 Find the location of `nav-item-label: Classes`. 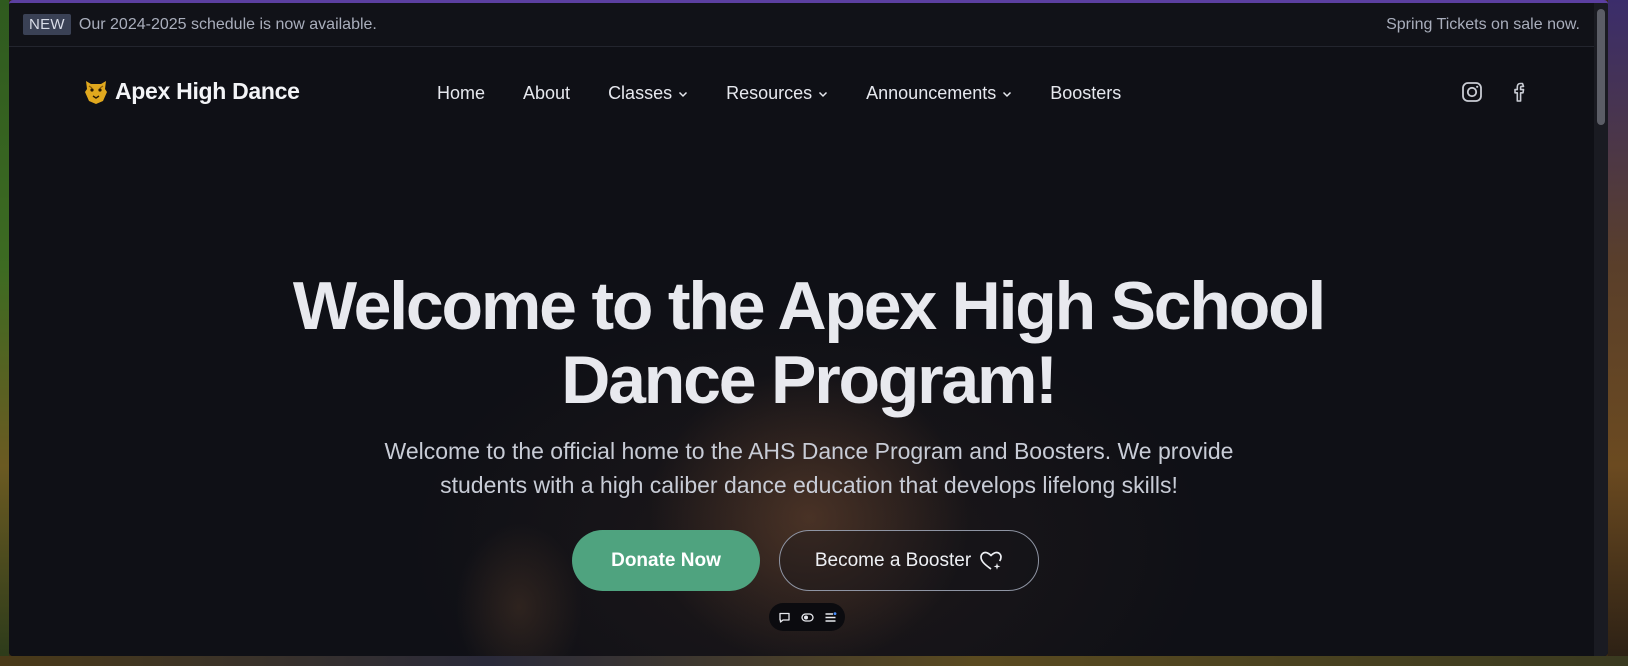

nav-item-label: Classes is located at coordinates (640, 93).